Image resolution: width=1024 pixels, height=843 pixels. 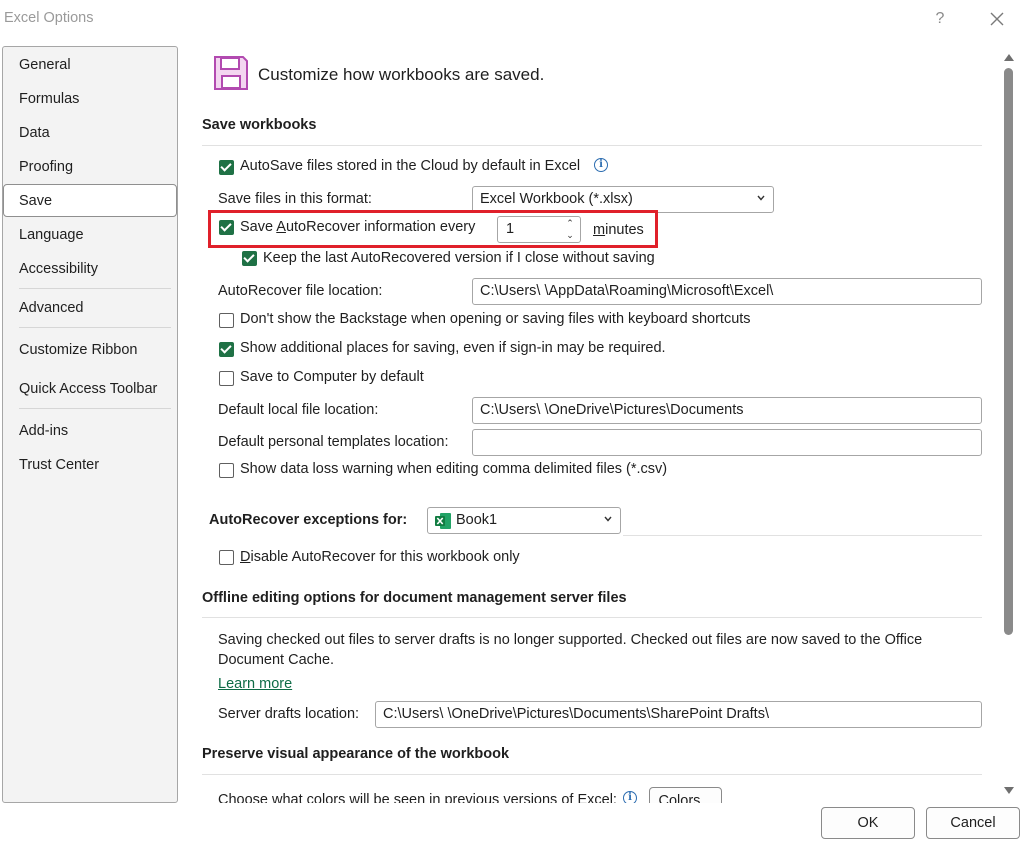 What do you see at coordinates (226, 557) in the screenshot?
I see `disable-autorecover-checkbox` at bounding box center [226, 557].